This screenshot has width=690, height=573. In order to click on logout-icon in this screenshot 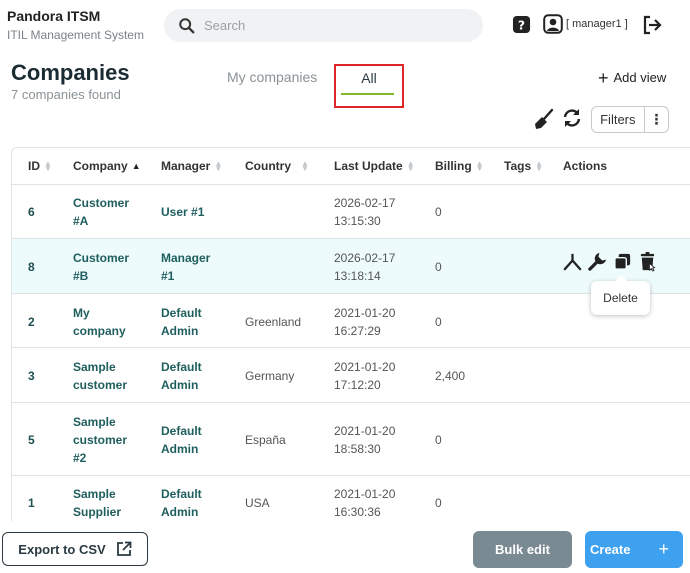, I will do `click(652, 25)`.